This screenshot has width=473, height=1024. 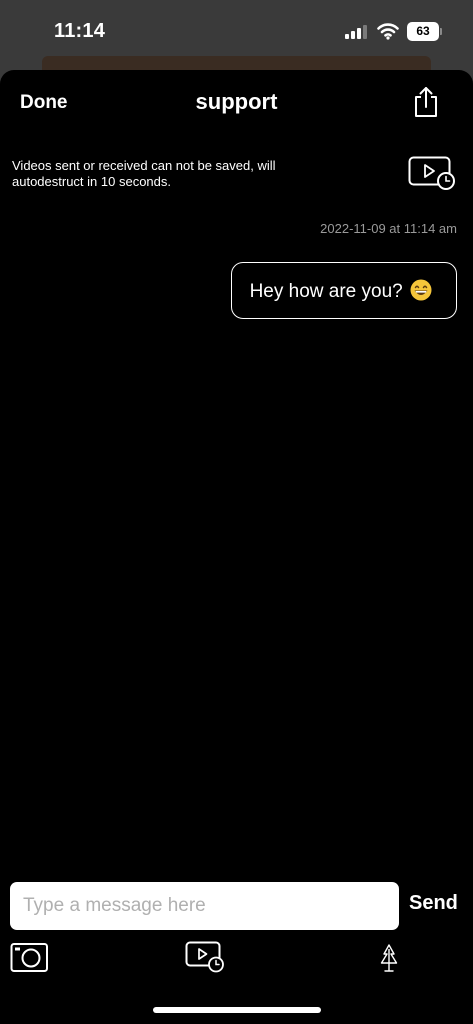 I want to click on battery-indicator: 63, so click(x=424, y=31).